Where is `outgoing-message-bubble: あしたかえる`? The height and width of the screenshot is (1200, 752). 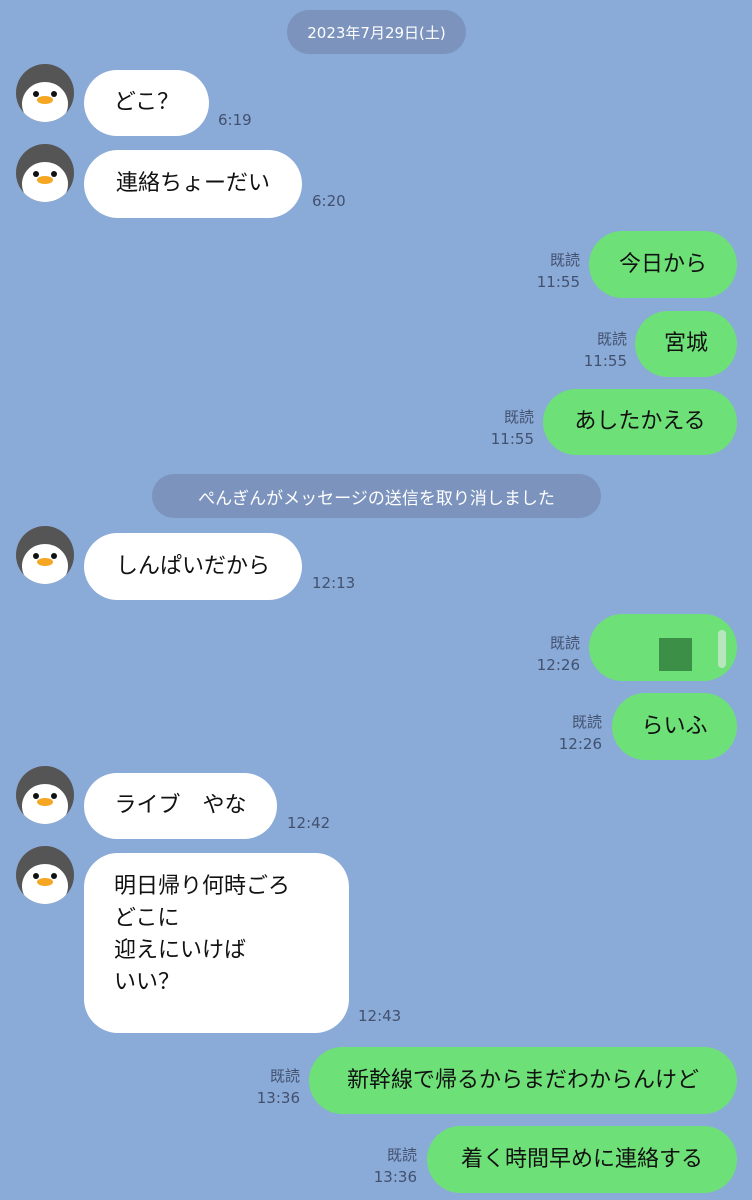
outgoing-message-bubble: あしたかえる is located at coordinates (640, 422).